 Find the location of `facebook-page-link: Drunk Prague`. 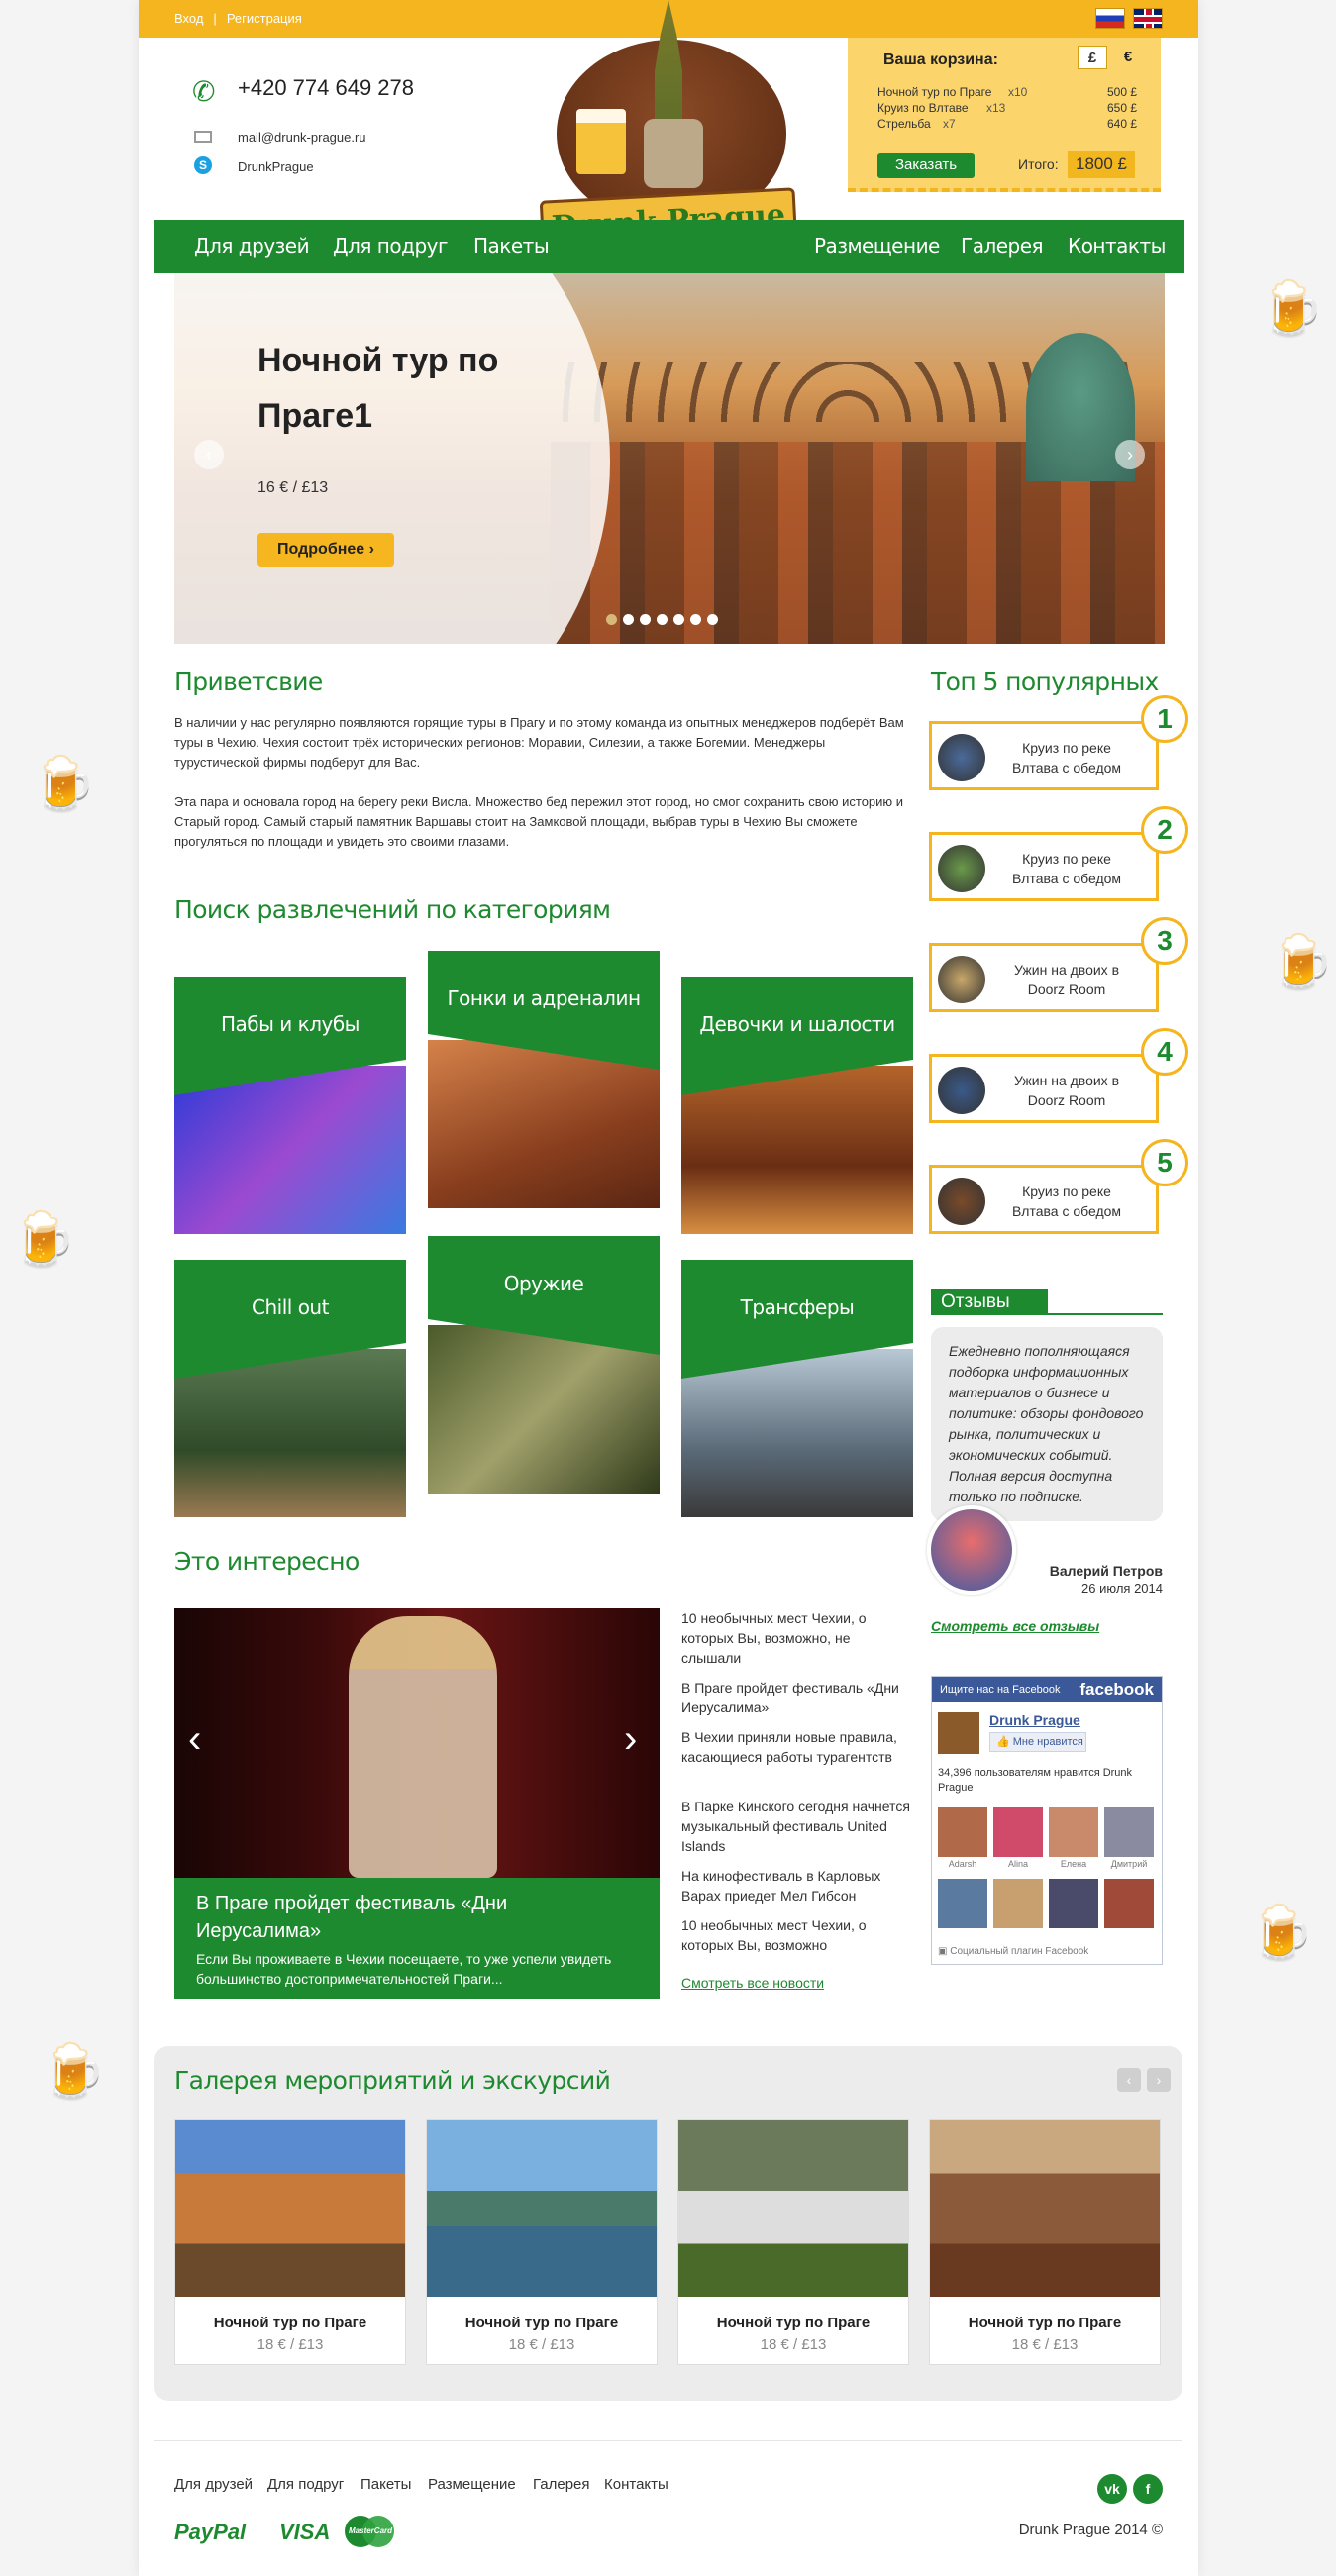

facebook-page-link: Drunk Prague is located at coordinates (1034, 1720).